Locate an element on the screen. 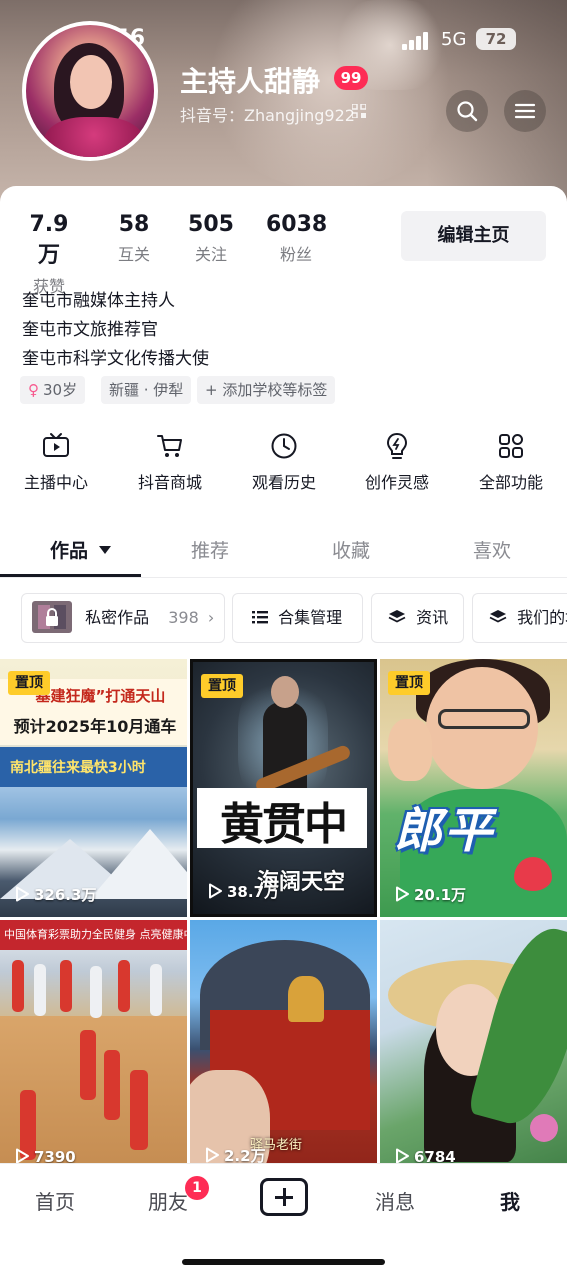 The width and height of the screenshot is (567, 1278). friends-badge: 1 is located at coordinates (197, 1188).